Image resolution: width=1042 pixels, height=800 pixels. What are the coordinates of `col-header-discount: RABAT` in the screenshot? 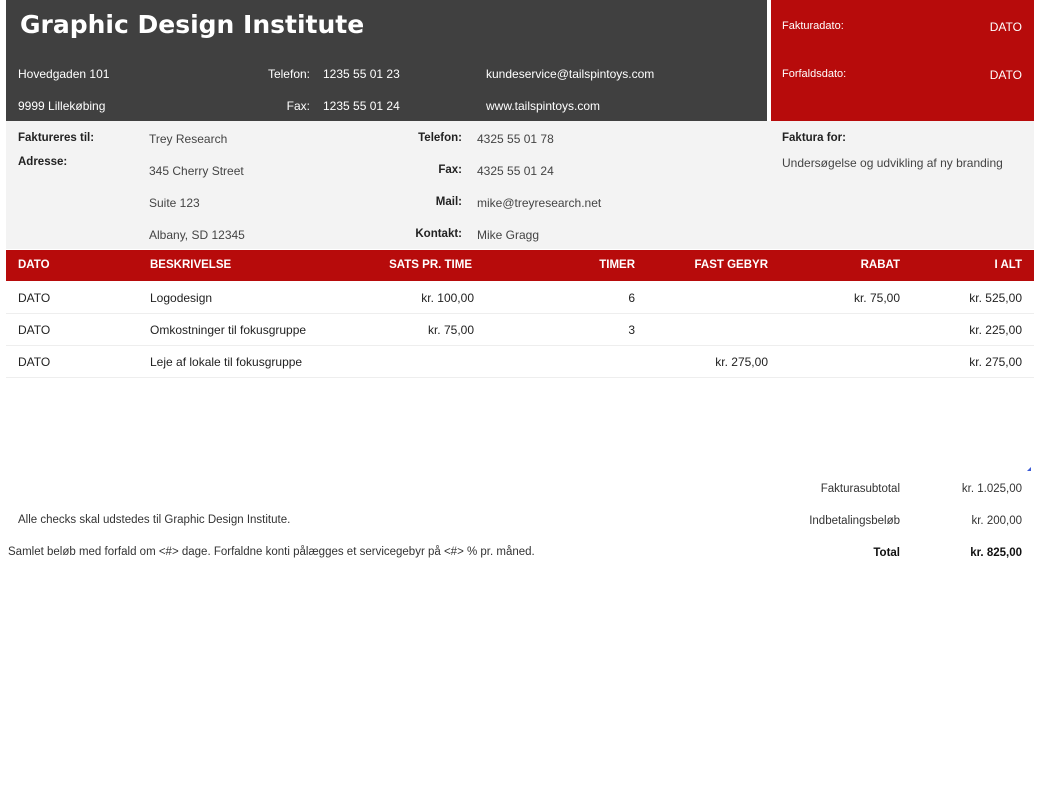 It's located at (880, 265).